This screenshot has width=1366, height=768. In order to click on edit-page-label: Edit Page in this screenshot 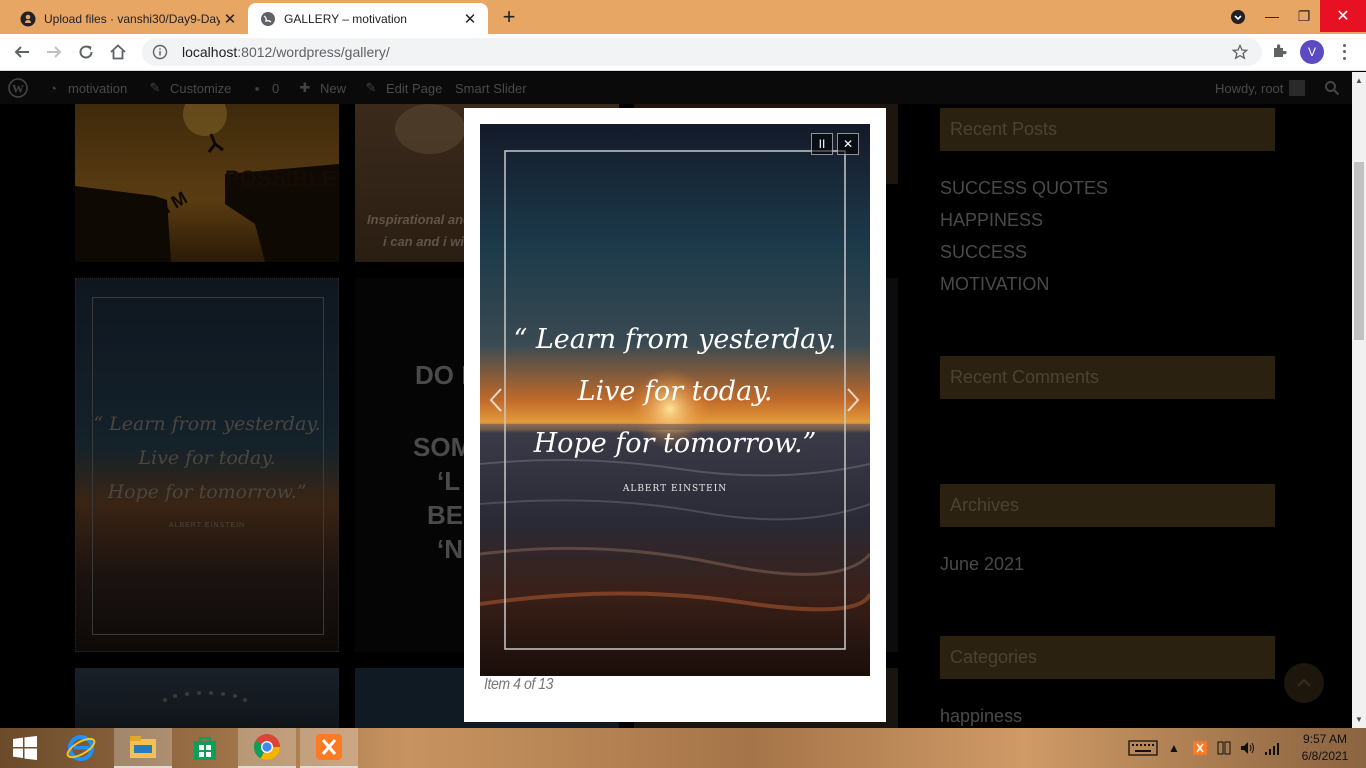, I will do `click(414, 88)`.